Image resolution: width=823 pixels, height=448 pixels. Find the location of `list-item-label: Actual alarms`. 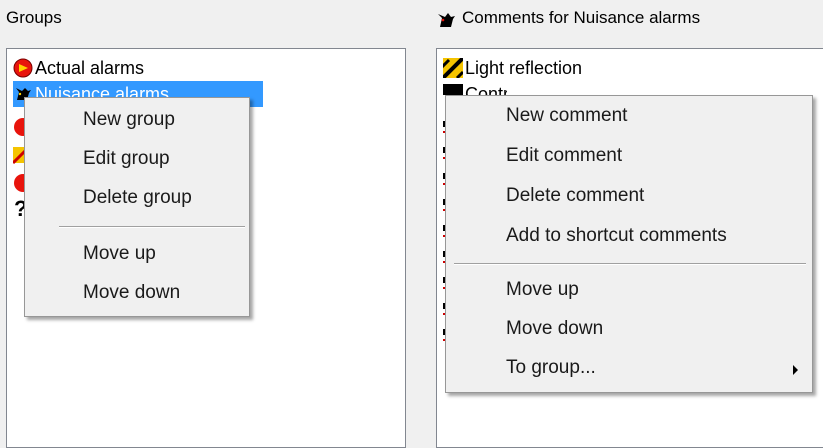

list-item-label: Actual alarms is located at coordinates (90, 68).